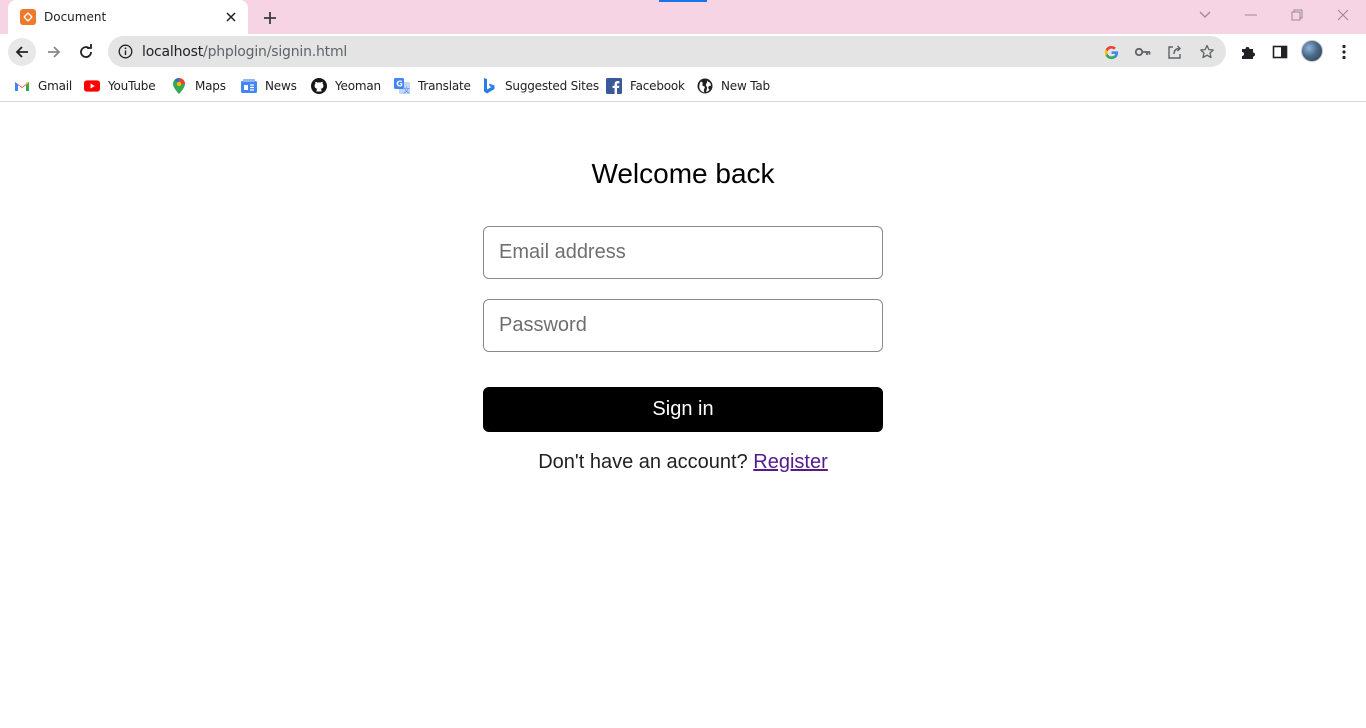 The width and height of the screenshot is (1366, 728). I want to click on bookmark-facebook: Facebook, so click(645, 86).